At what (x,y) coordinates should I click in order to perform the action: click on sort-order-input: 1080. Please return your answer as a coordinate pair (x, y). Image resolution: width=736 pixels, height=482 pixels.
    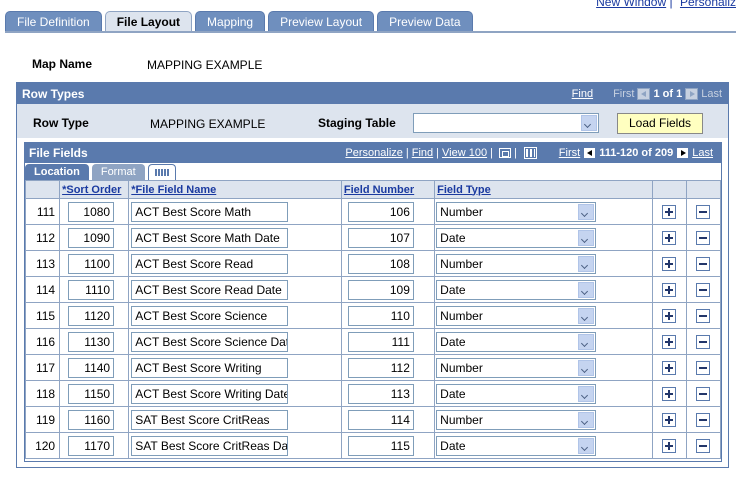
    Looking at the image, I should click on (91, 211).